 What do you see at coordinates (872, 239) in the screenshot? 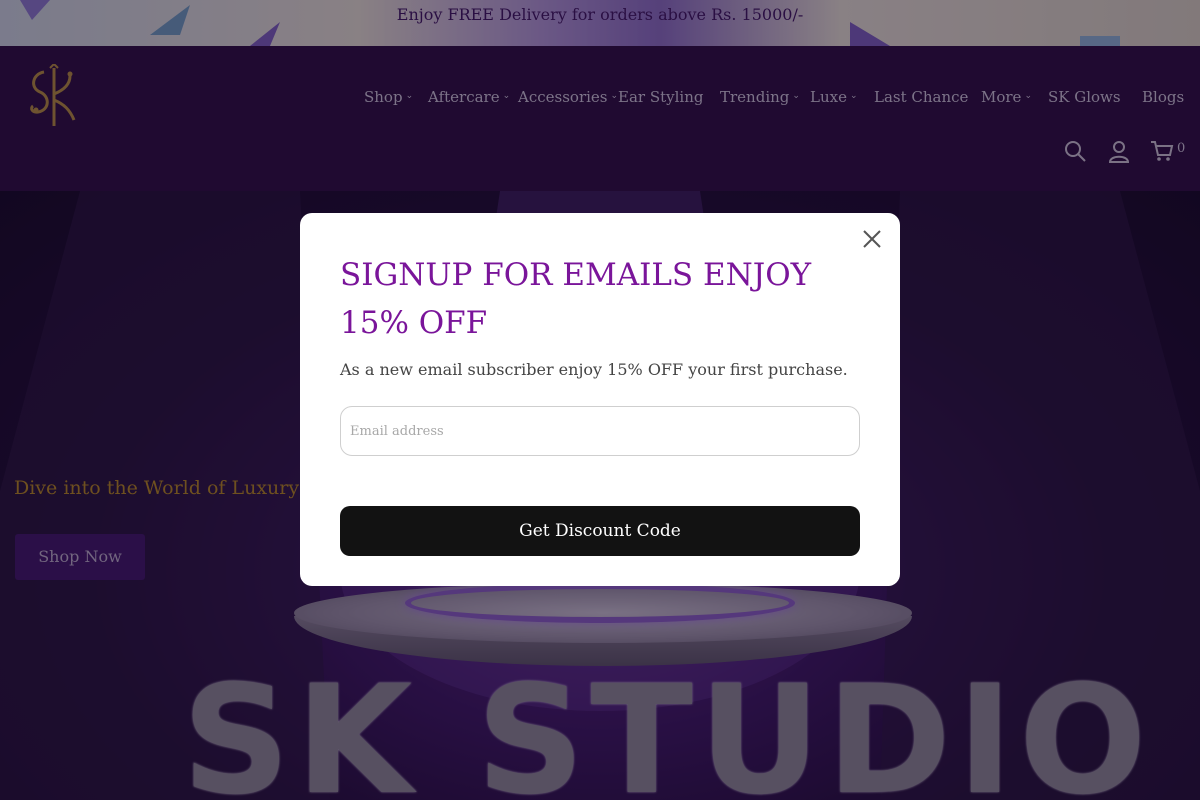
I see `close-icon` at bounding box center [872, 239].